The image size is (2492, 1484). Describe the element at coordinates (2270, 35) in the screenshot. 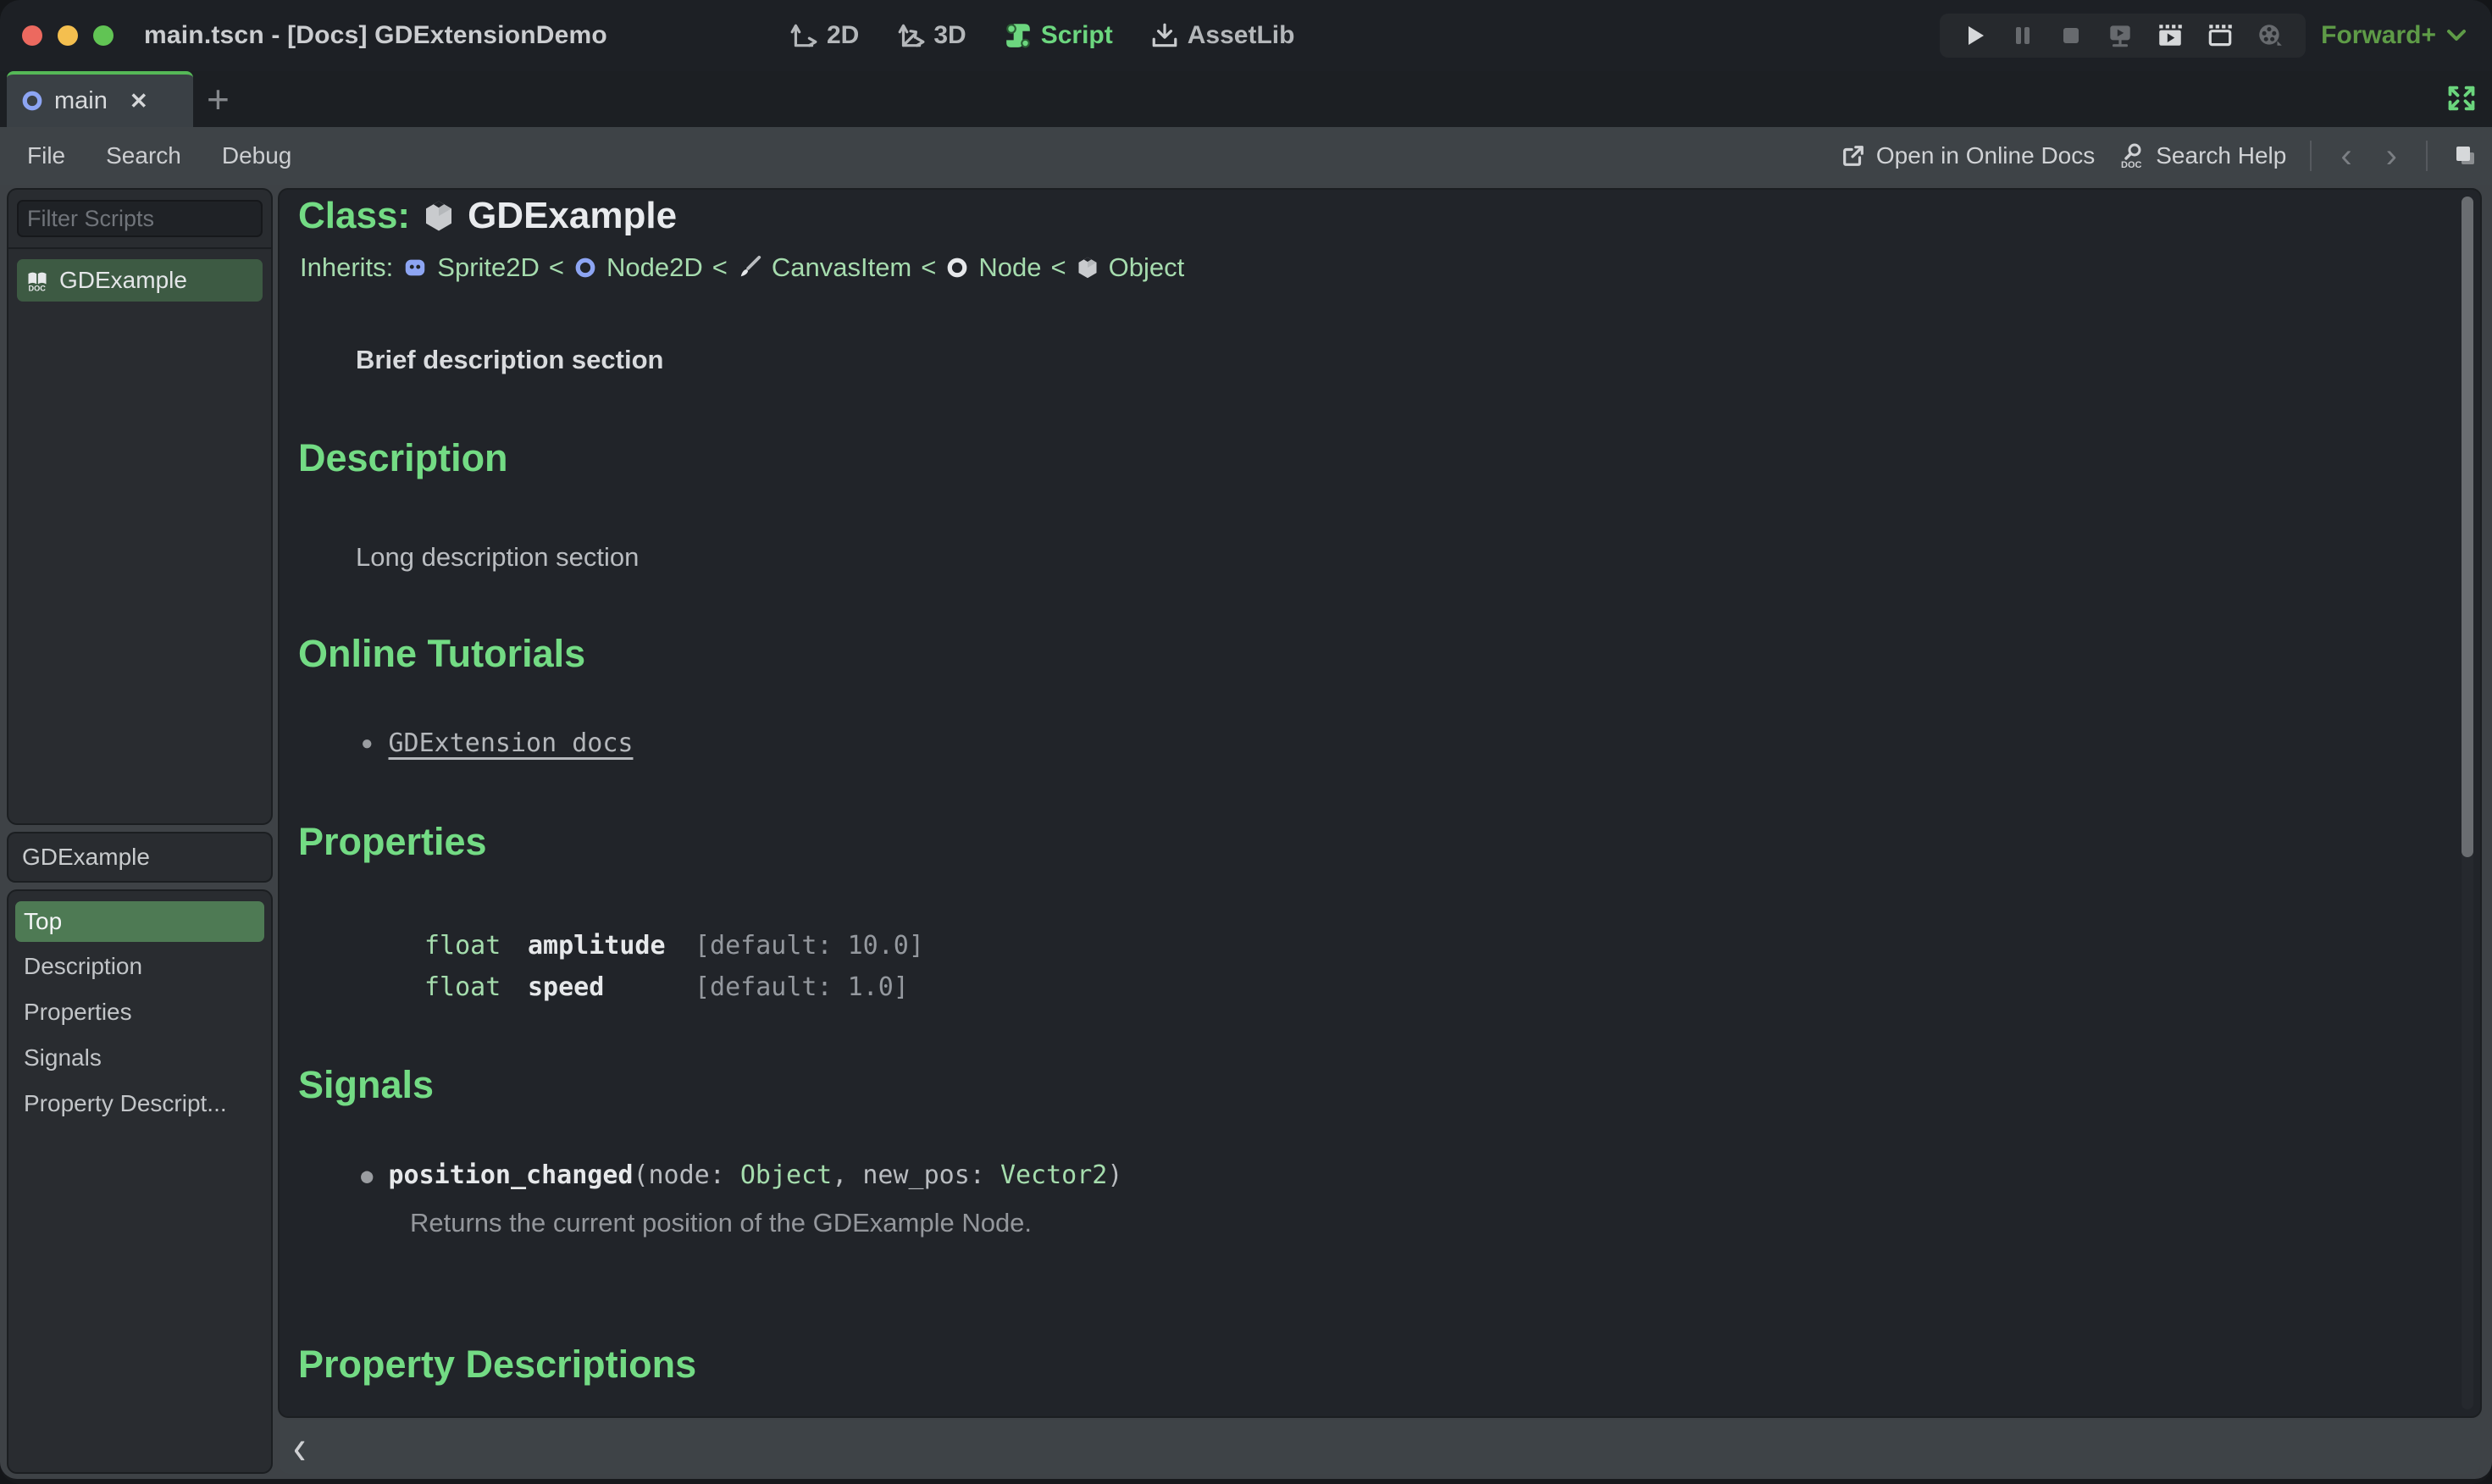

I see `movie-maker-icon` at that location.